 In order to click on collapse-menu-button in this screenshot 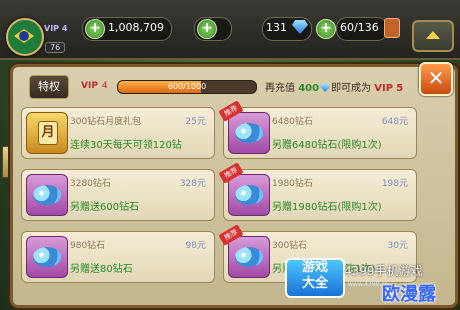, I will do `click(433, 36)`.